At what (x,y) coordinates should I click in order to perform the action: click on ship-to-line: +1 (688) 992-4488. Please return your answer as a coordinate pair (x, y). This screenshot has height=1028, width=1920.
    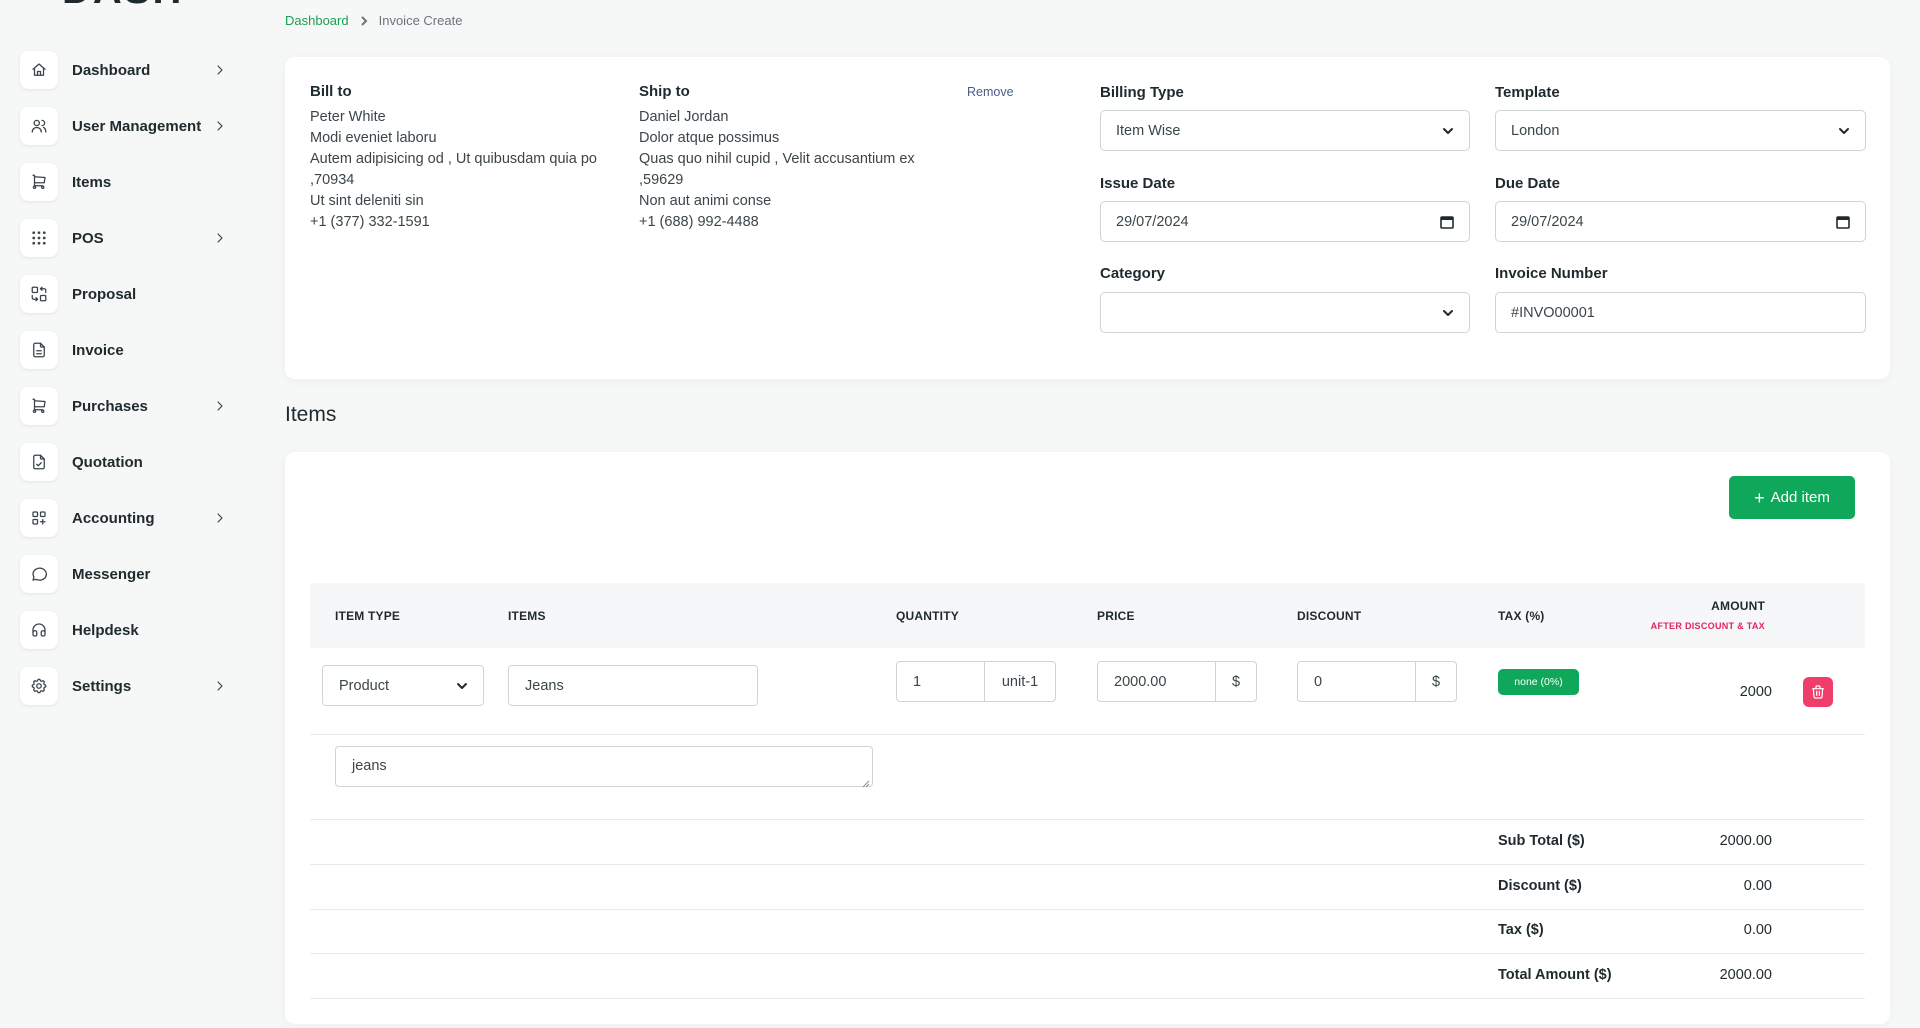
    Looking at the image, I should click on (699, 222).